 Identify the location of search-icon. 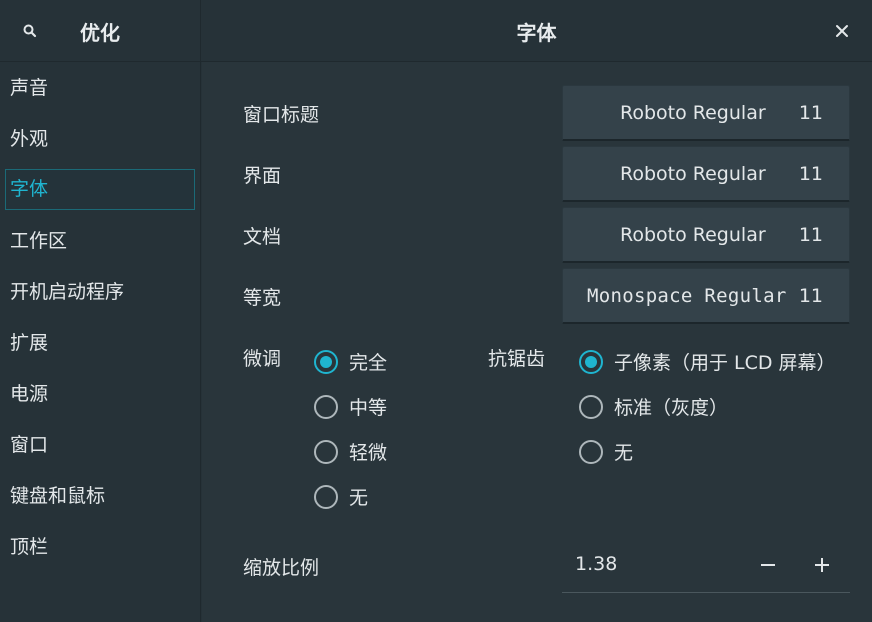
(30, 31).